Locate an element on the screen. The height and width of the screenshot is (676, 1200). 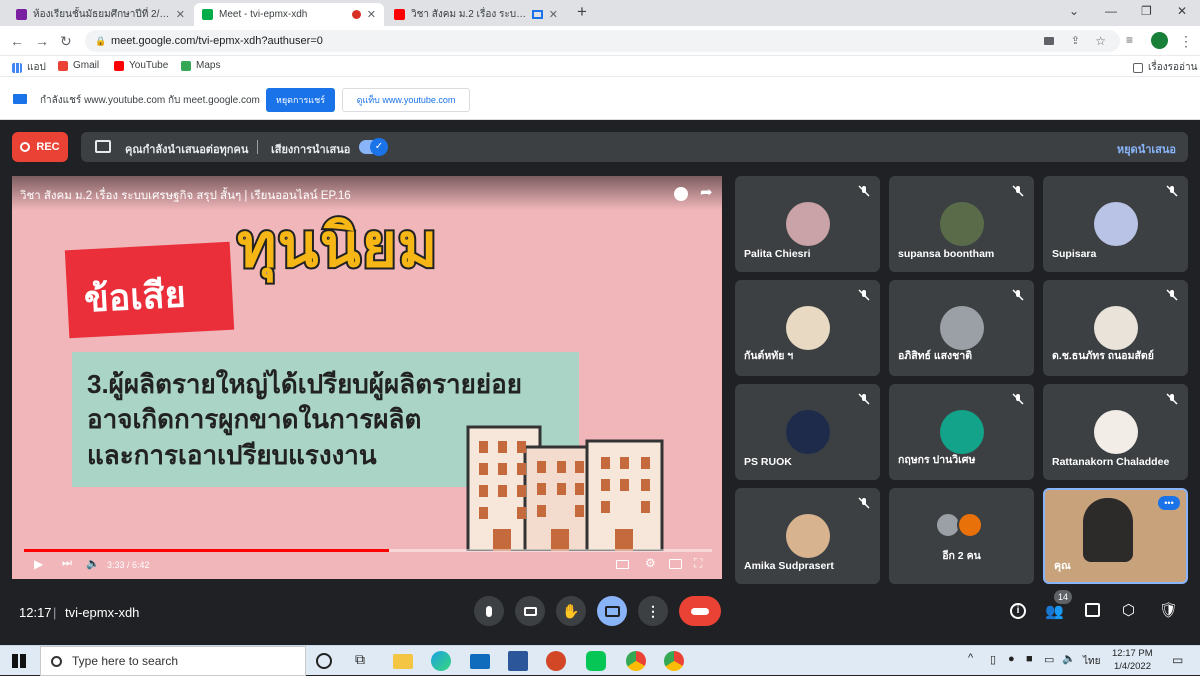
battery-icon: ▭ is located at coordinates (1049, 659).